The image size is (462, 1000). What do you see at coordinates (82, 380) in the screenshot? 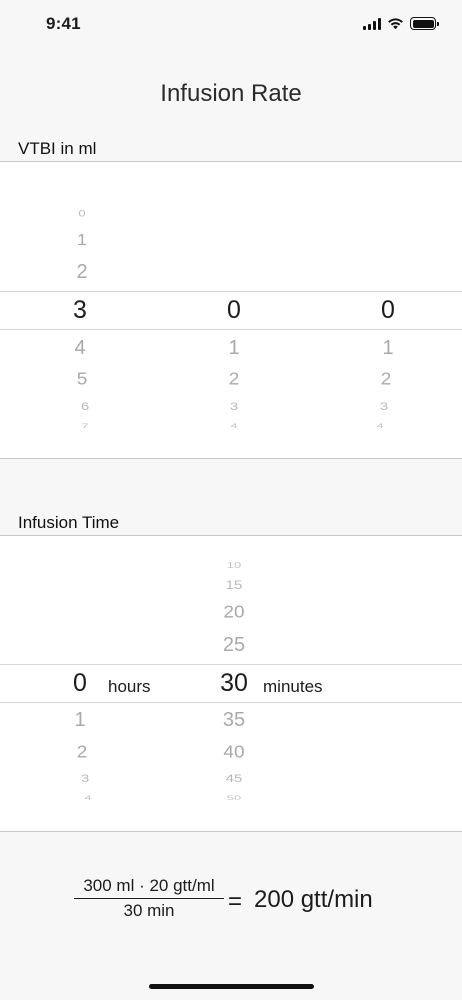
I see `wheel-item: 5` at bounding box center [82, 380].